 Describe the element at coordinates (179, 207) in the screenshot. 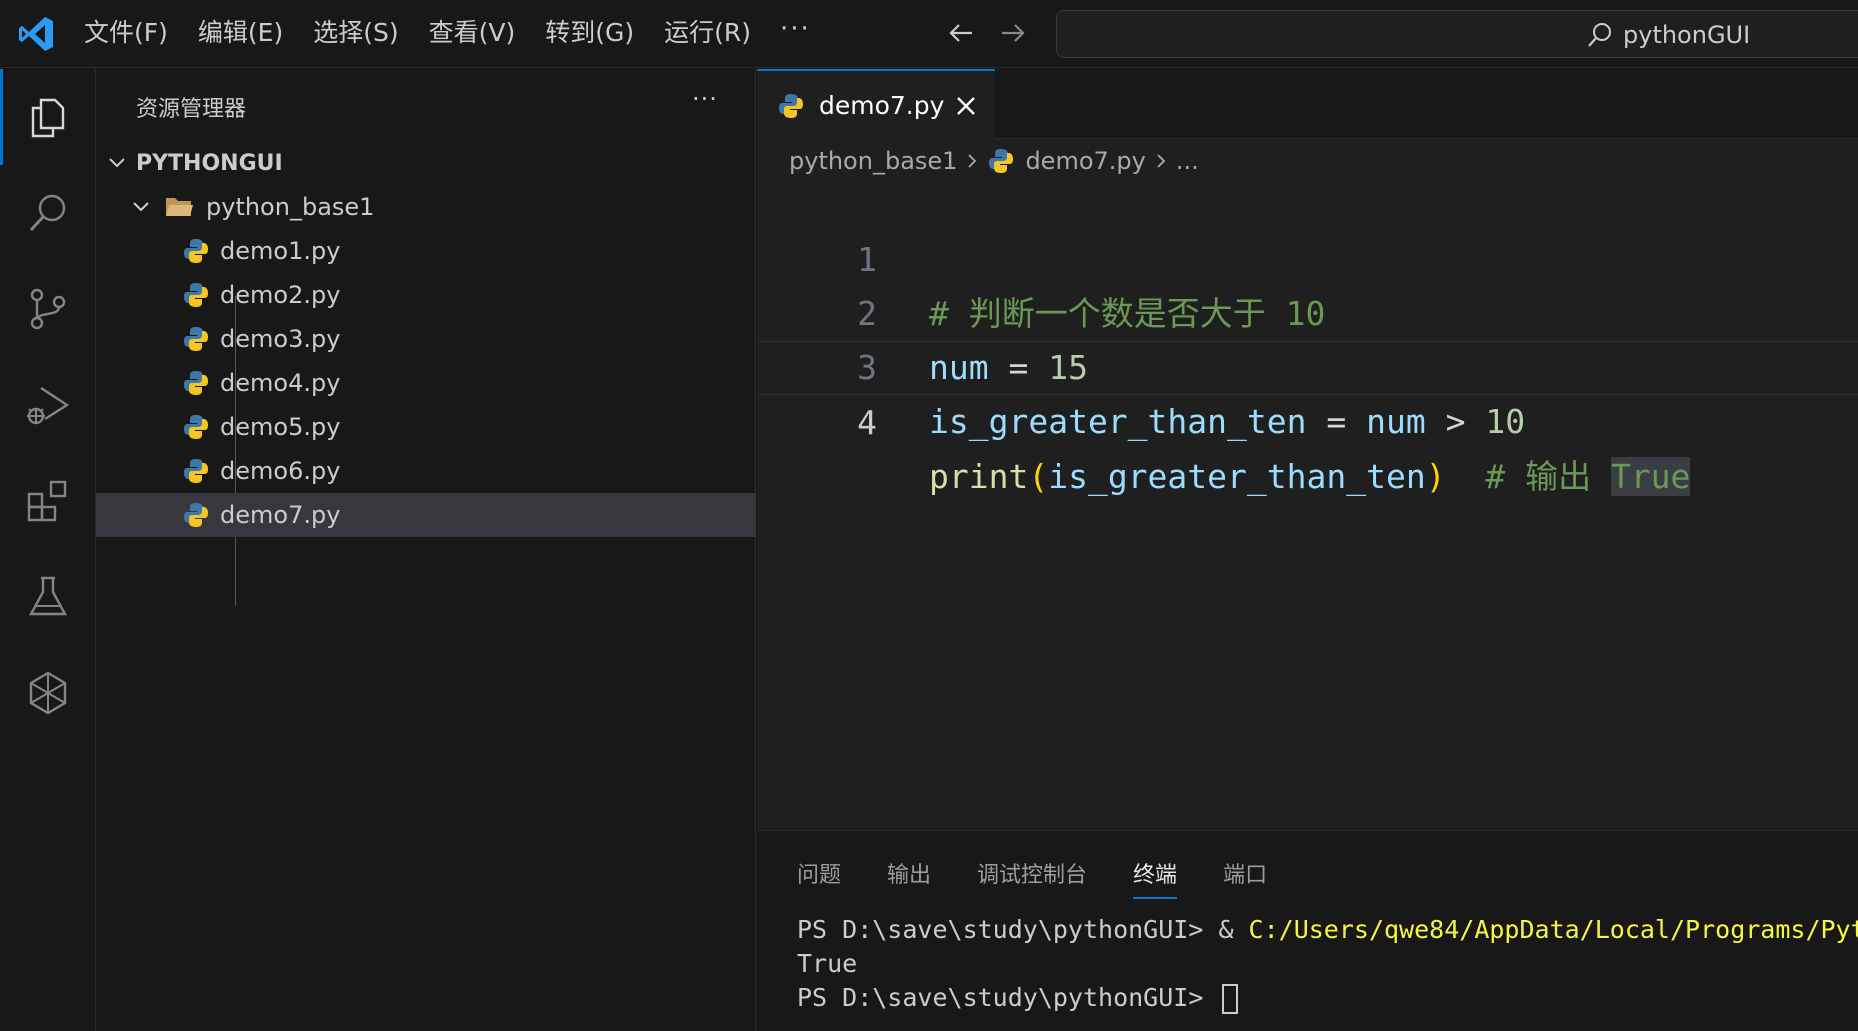

I see `folder-open-icon` at that location.